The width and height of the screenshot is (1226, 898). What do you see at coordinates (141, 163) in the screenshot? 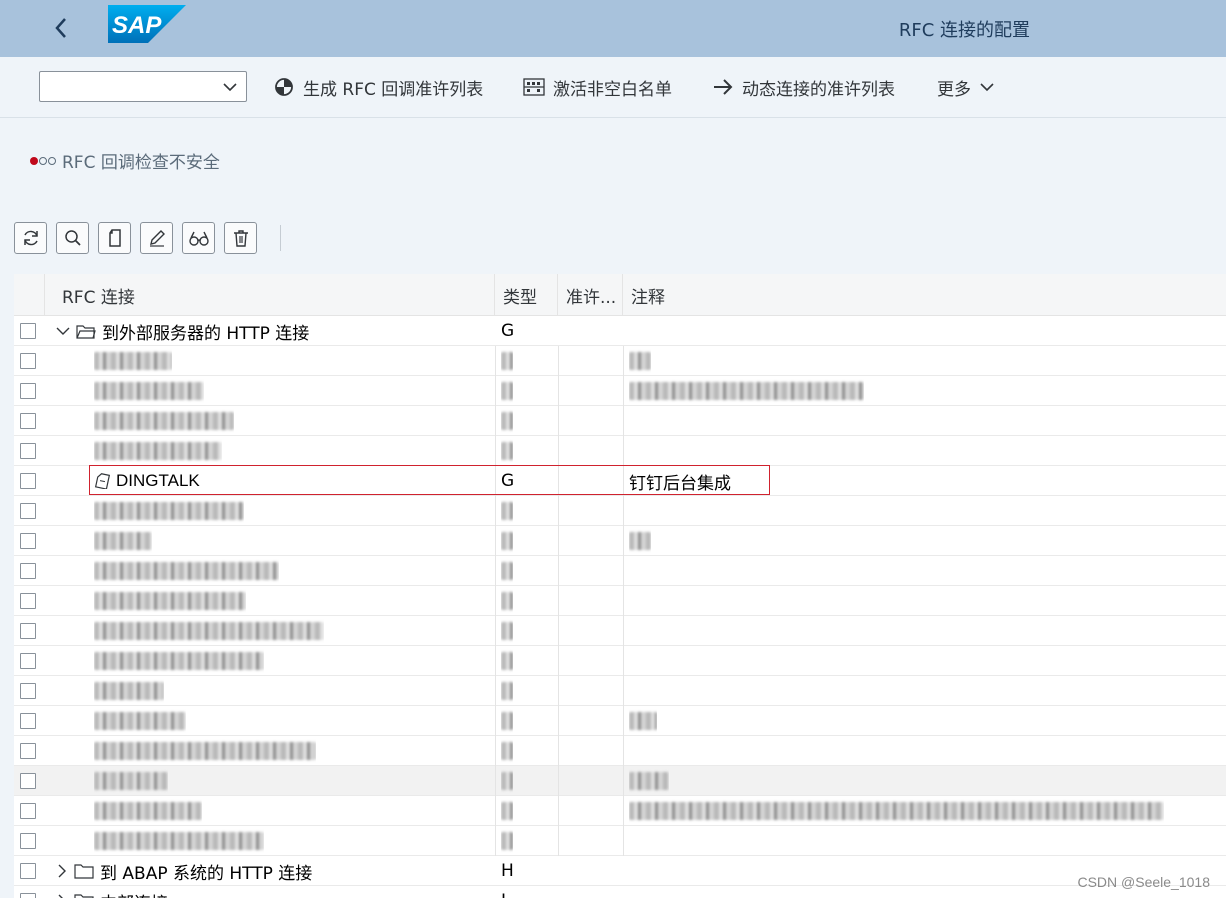
I see `status-text: RFC 回调检查不安全` at bounding box center [141, 163].